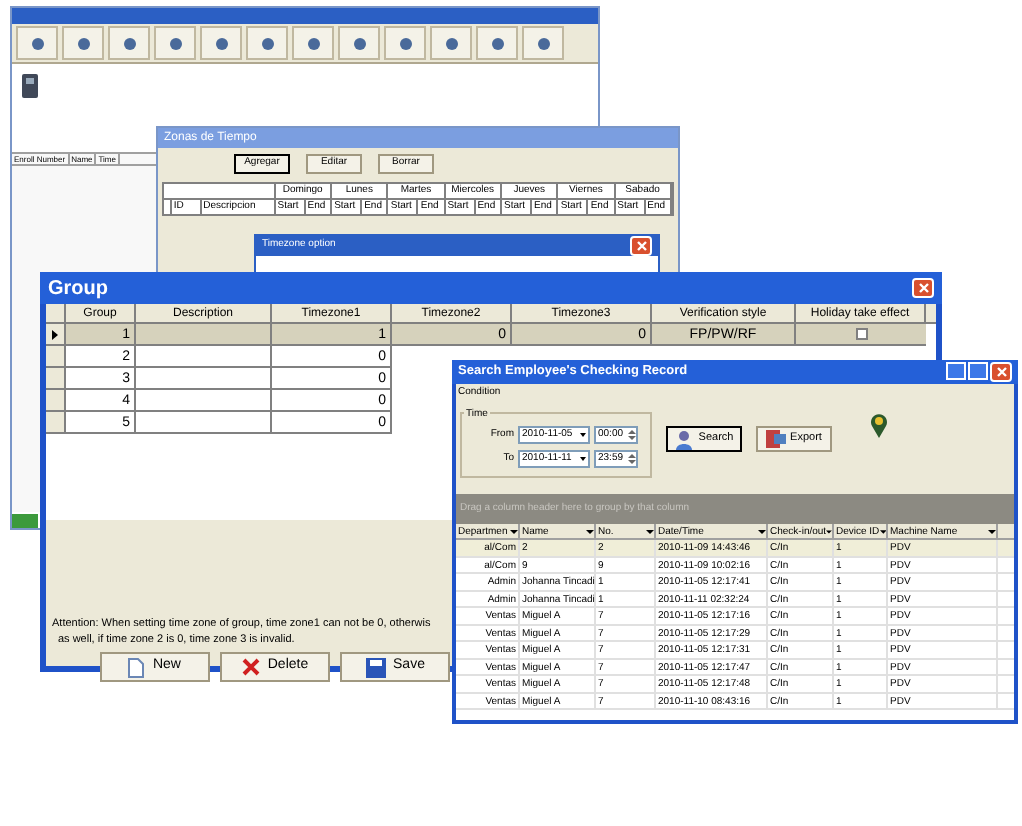 This screenshot has width=1022, height=826. Describe the element at coordinates (879, 425) in the screenshot. I see `location-pin-icon` at that location.